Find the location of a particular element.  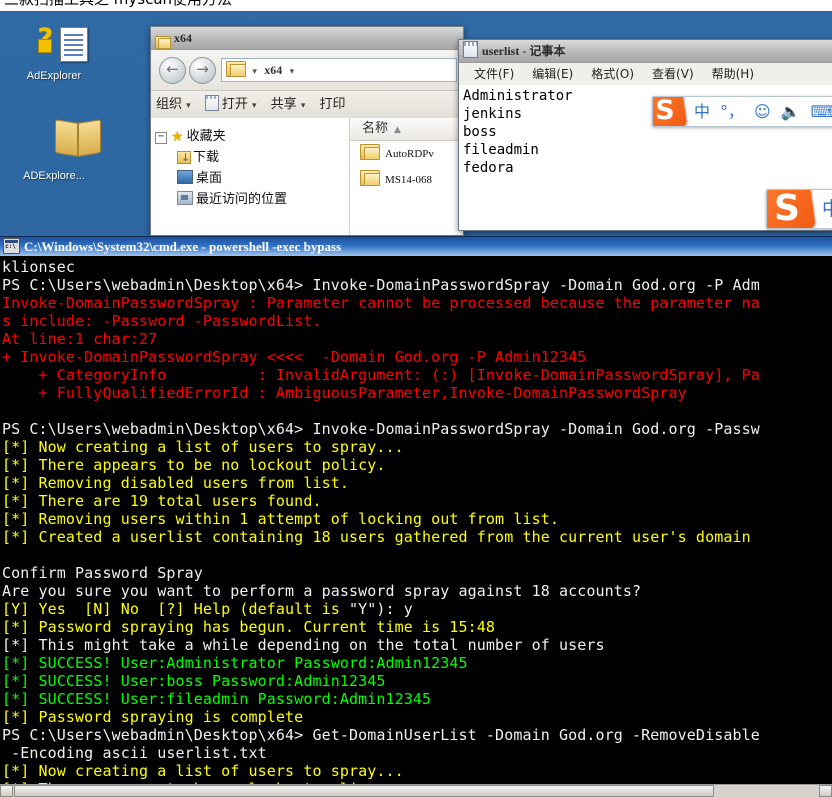

column-header-name: 名称 ▲ is located at coordinates (406, 129).